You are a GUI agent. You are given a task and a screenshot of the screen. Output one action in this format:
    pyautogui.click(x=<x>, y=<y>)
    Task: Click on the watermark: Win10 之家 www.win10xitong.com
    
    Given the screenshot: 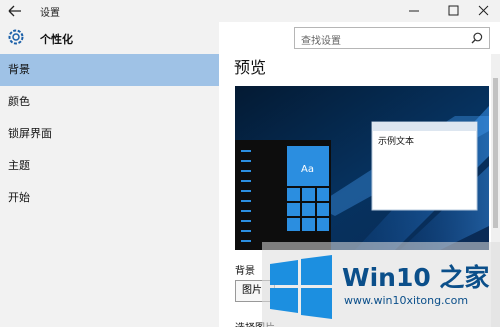 What is the action you would take?
    pyautogui.click(x=381, y=284)
    